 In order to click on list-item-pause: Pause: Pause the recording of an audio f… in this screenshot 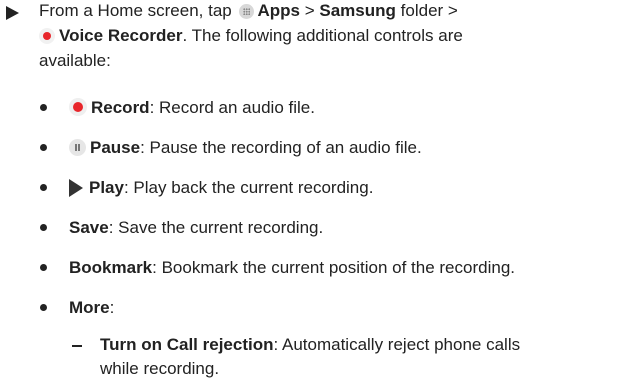, I will do `click(245, 148)`.